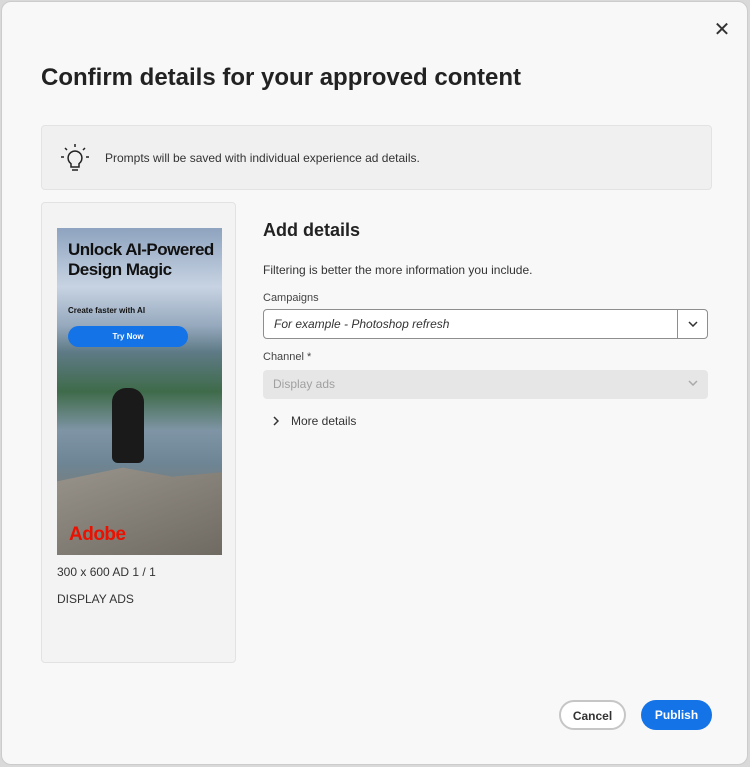 The width and height of the screenshot is (750, 767). I want to click on channel-label-text: Channel, so click(283, 357).